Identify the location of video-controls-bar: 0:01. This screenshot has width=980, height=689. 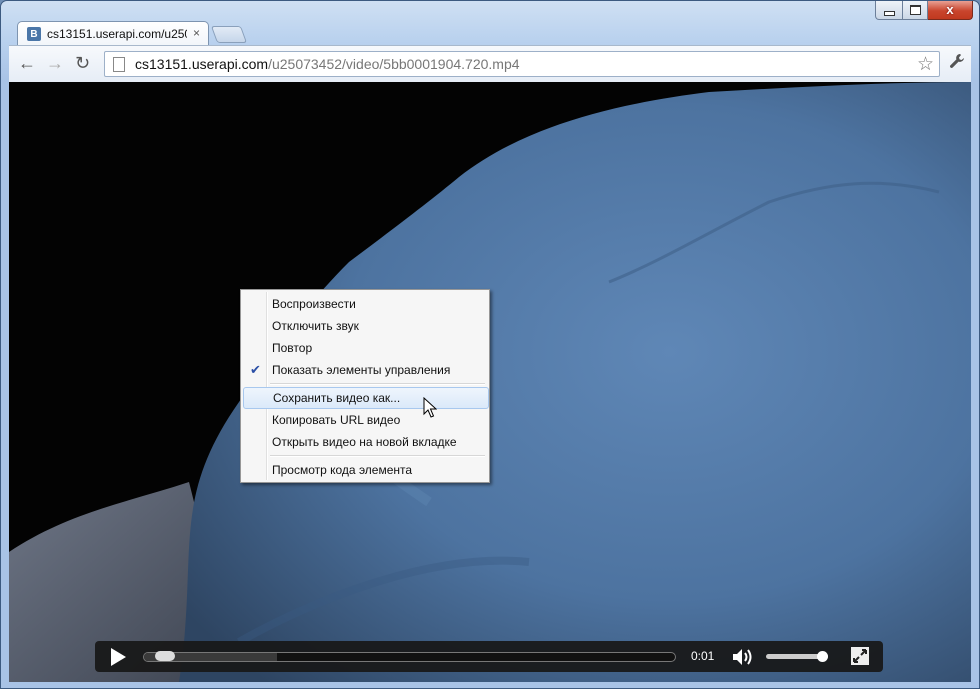
(489, 656).